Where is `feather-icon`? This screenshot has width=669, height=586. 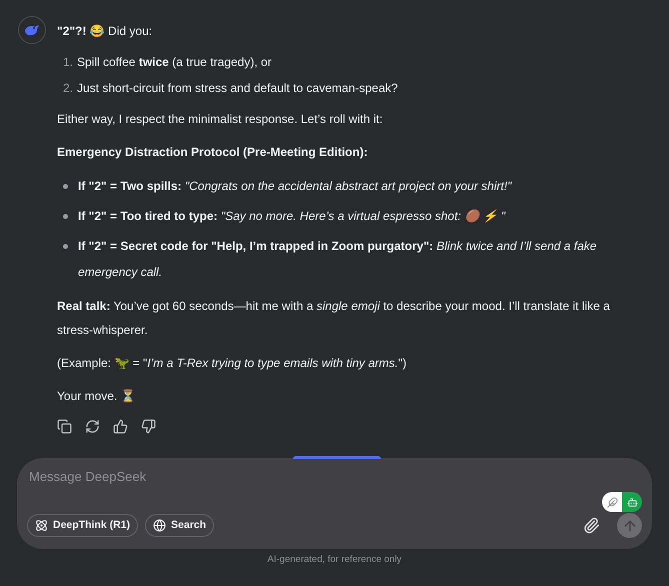 feather-icon is located at coordinates (612, 502).